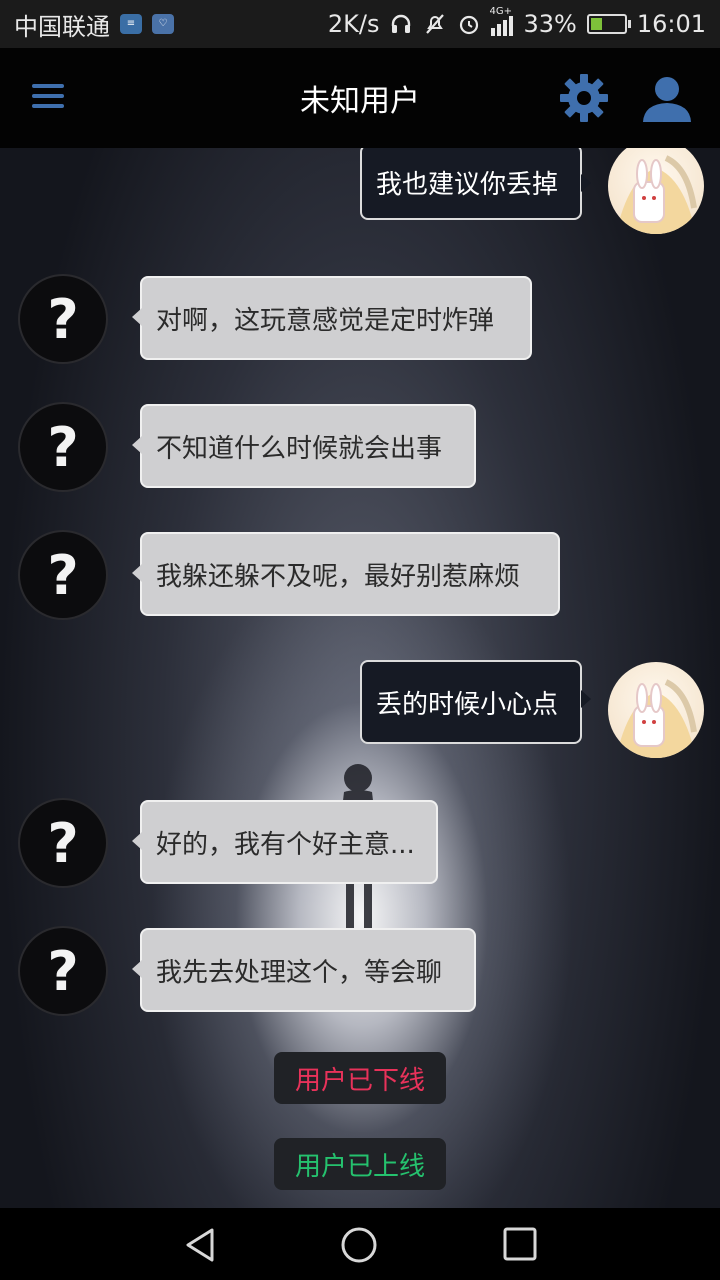  I want to click on message-bubble-received: 对啊，这玩意感觉是定时炸弹, so click(332, 318).